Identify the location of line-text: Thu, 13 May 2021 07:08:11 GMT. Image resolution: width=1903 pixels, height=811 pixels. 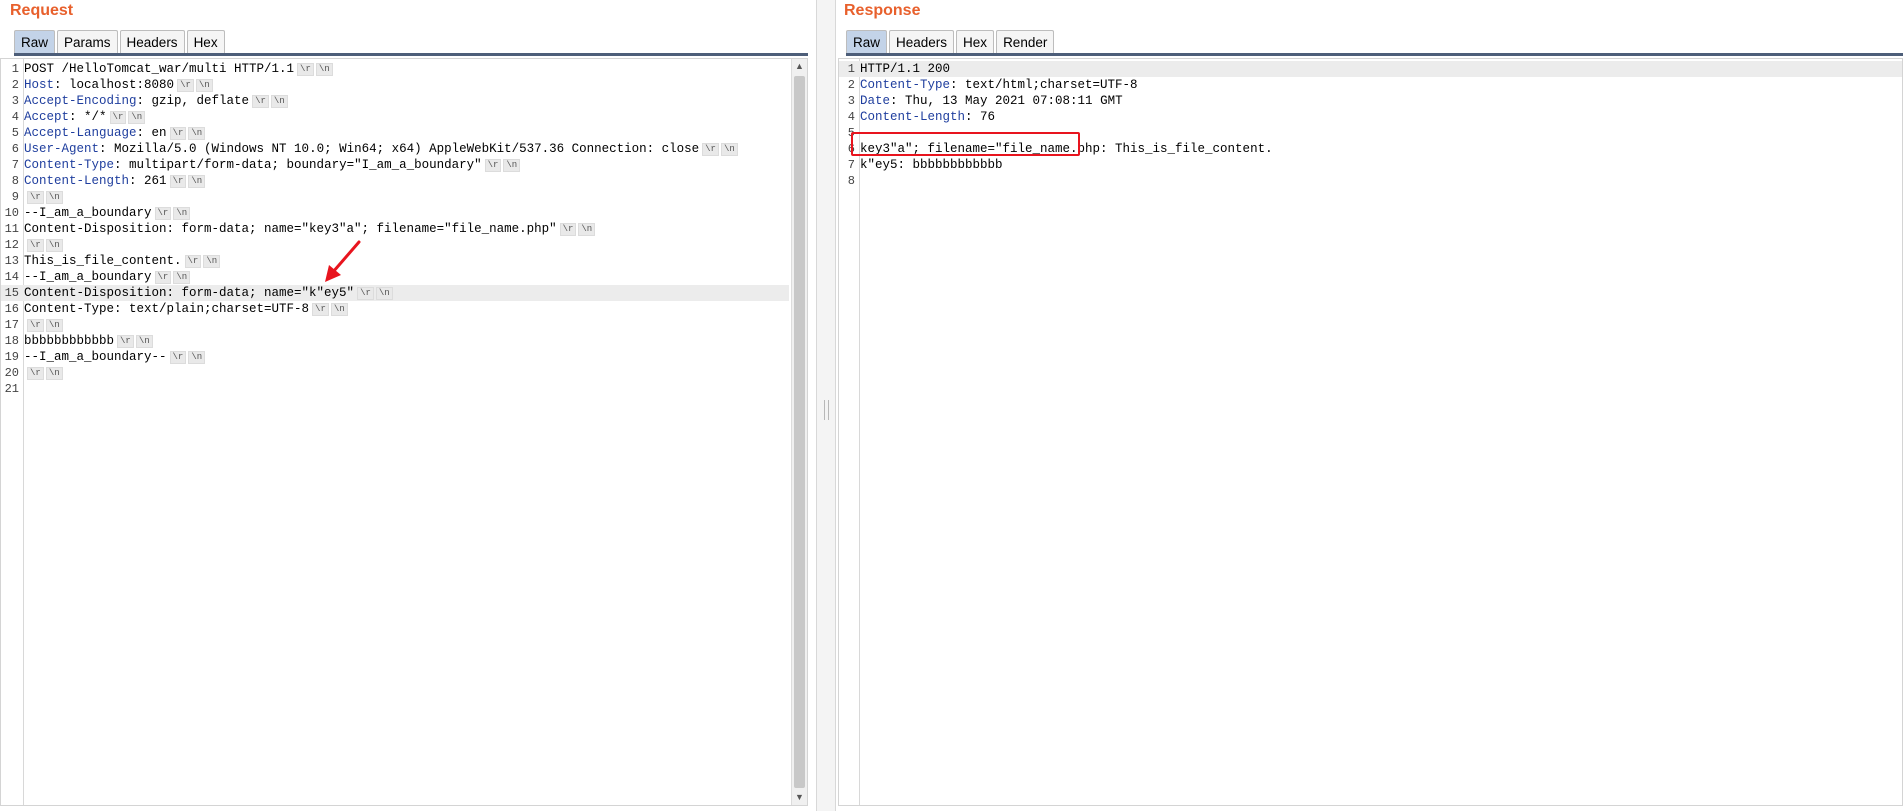
(1014, 101).